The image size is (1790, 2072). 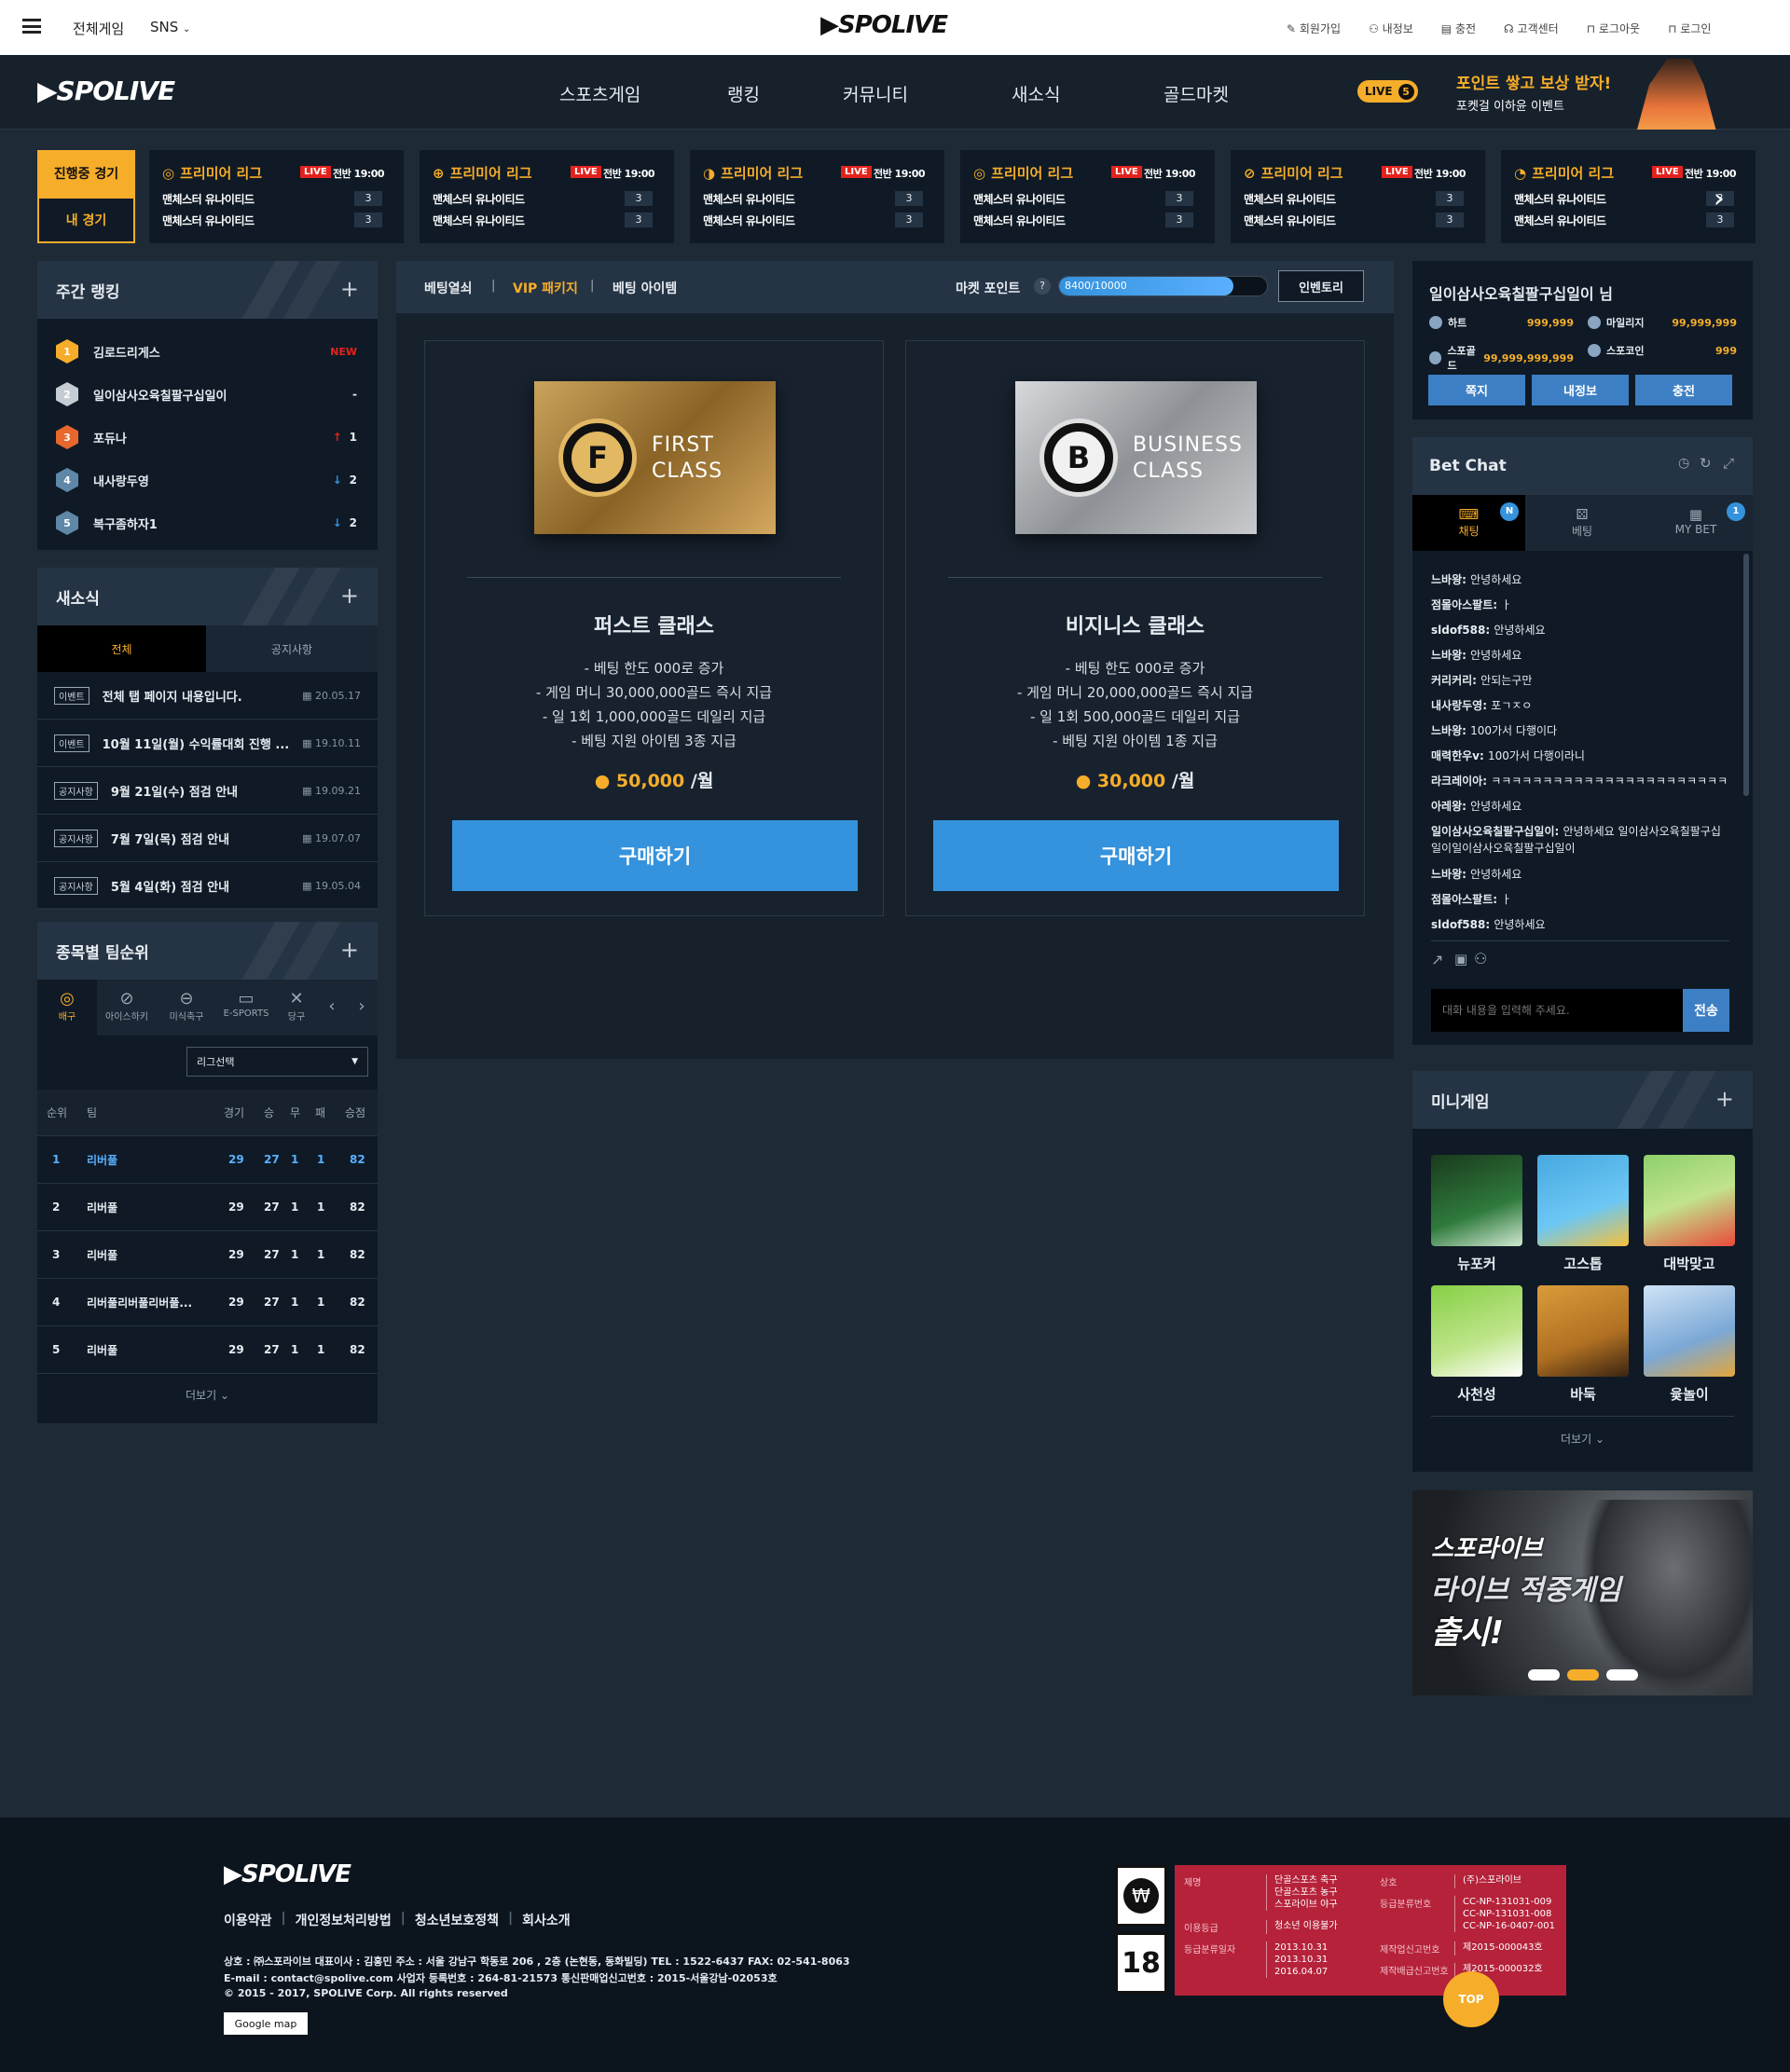 I want to click on charge-button: 충전, so click(x=1683, y=390).